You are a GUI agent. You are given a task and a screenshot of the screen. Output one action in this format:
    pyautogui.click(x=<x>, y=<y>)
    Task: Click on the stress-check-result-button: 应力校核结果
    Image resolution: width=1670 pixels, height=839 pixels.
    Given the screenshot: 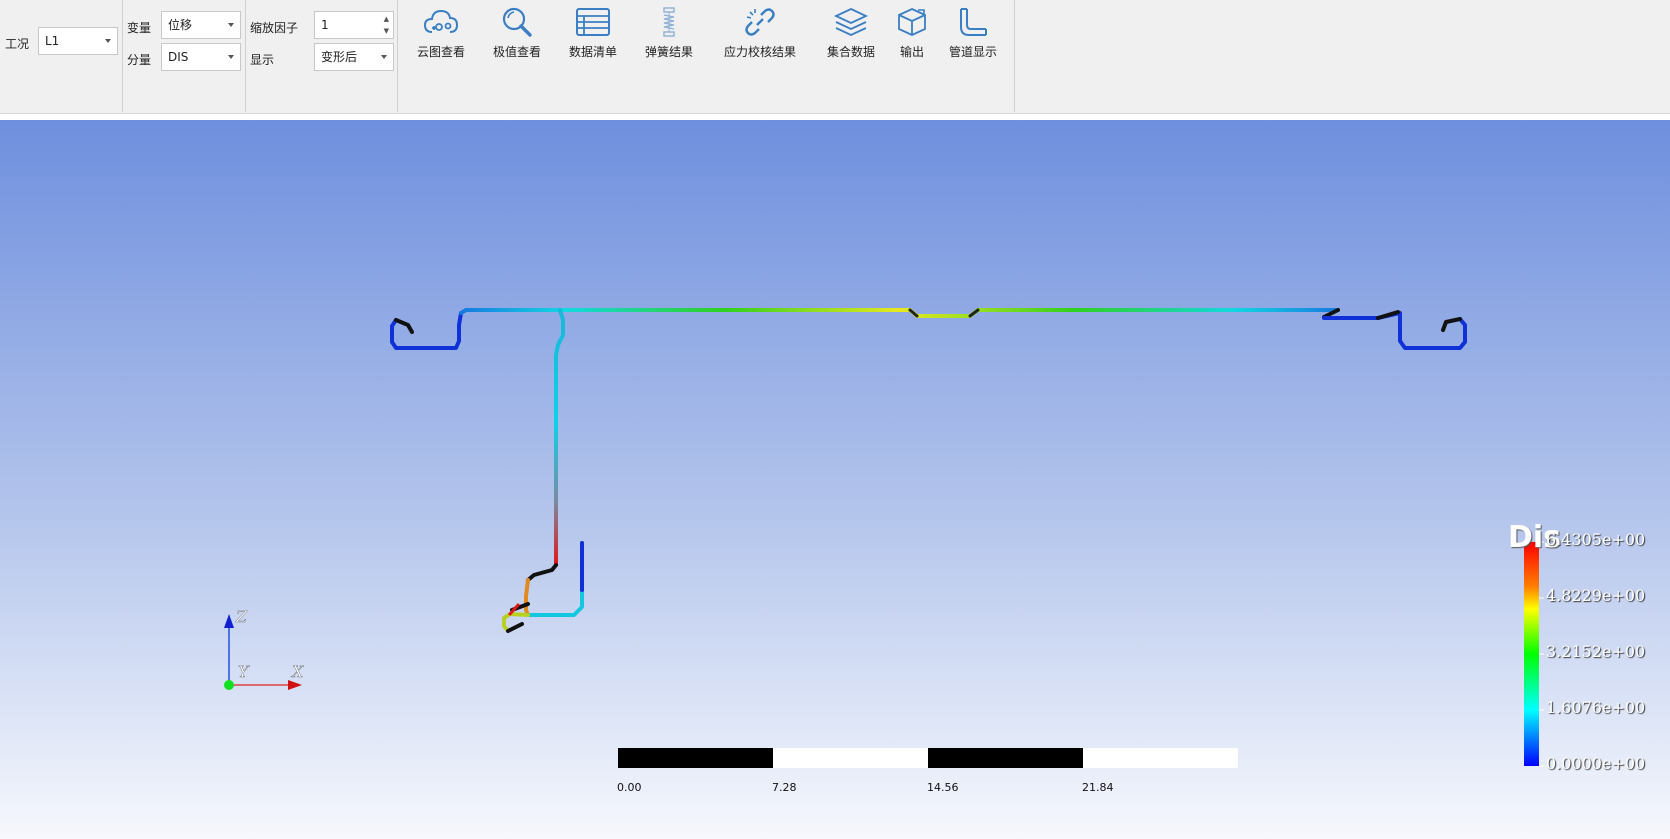 What is the action you would take?
    pyautogui.click(x=760, y=35)
    